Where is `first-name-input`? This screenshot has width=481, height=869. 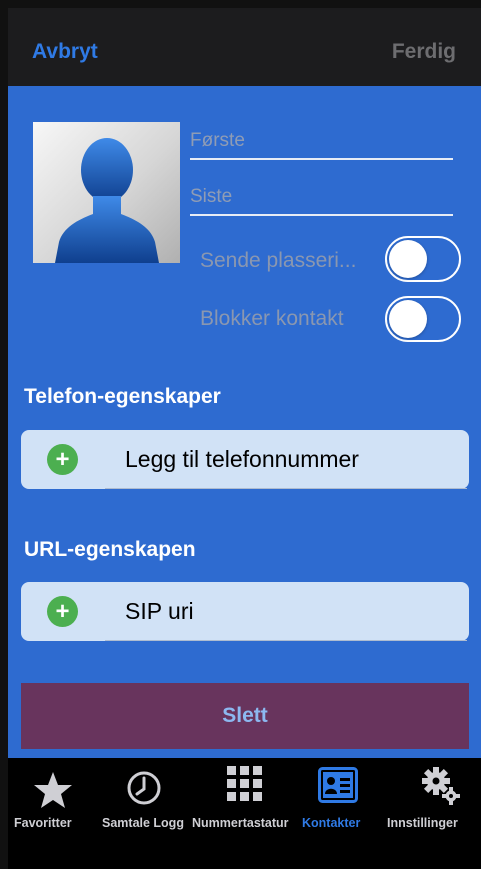 first-name-input is located at coordinates (321, 141).